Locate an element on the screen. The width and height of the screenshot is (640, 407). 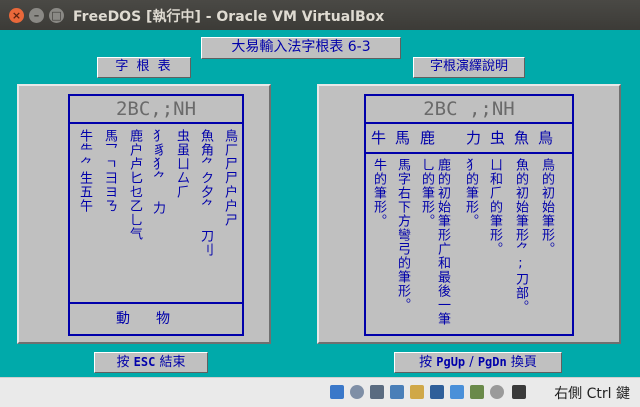
cpu-icon is located at coordinates (477, 392).